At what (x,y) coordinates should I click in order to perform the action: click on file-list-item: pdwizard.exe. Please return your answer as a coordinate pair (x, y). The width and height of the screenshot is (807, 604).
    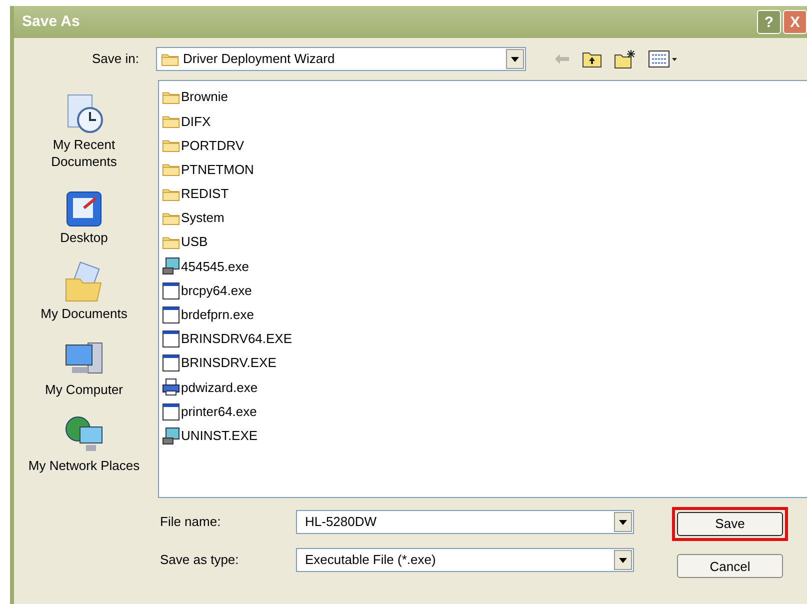
    Looking at the image, I should click on (212, 387).